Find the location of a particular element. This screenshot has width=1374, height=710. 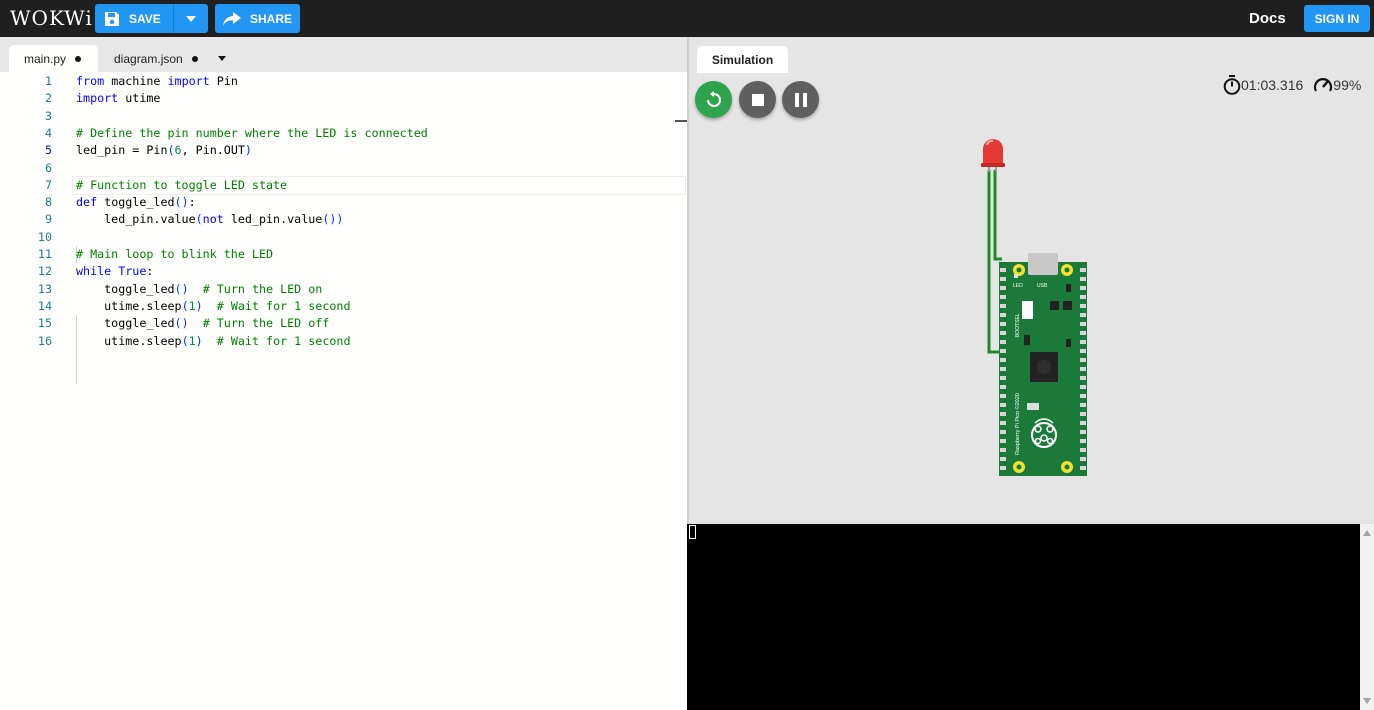

tab-menu-caret-icon is located at coordinates (222, 58).